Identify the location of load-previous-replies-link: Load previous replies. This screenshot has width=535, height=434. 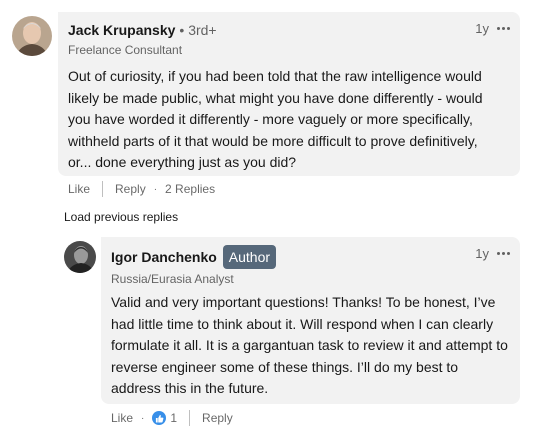
(121, 217).